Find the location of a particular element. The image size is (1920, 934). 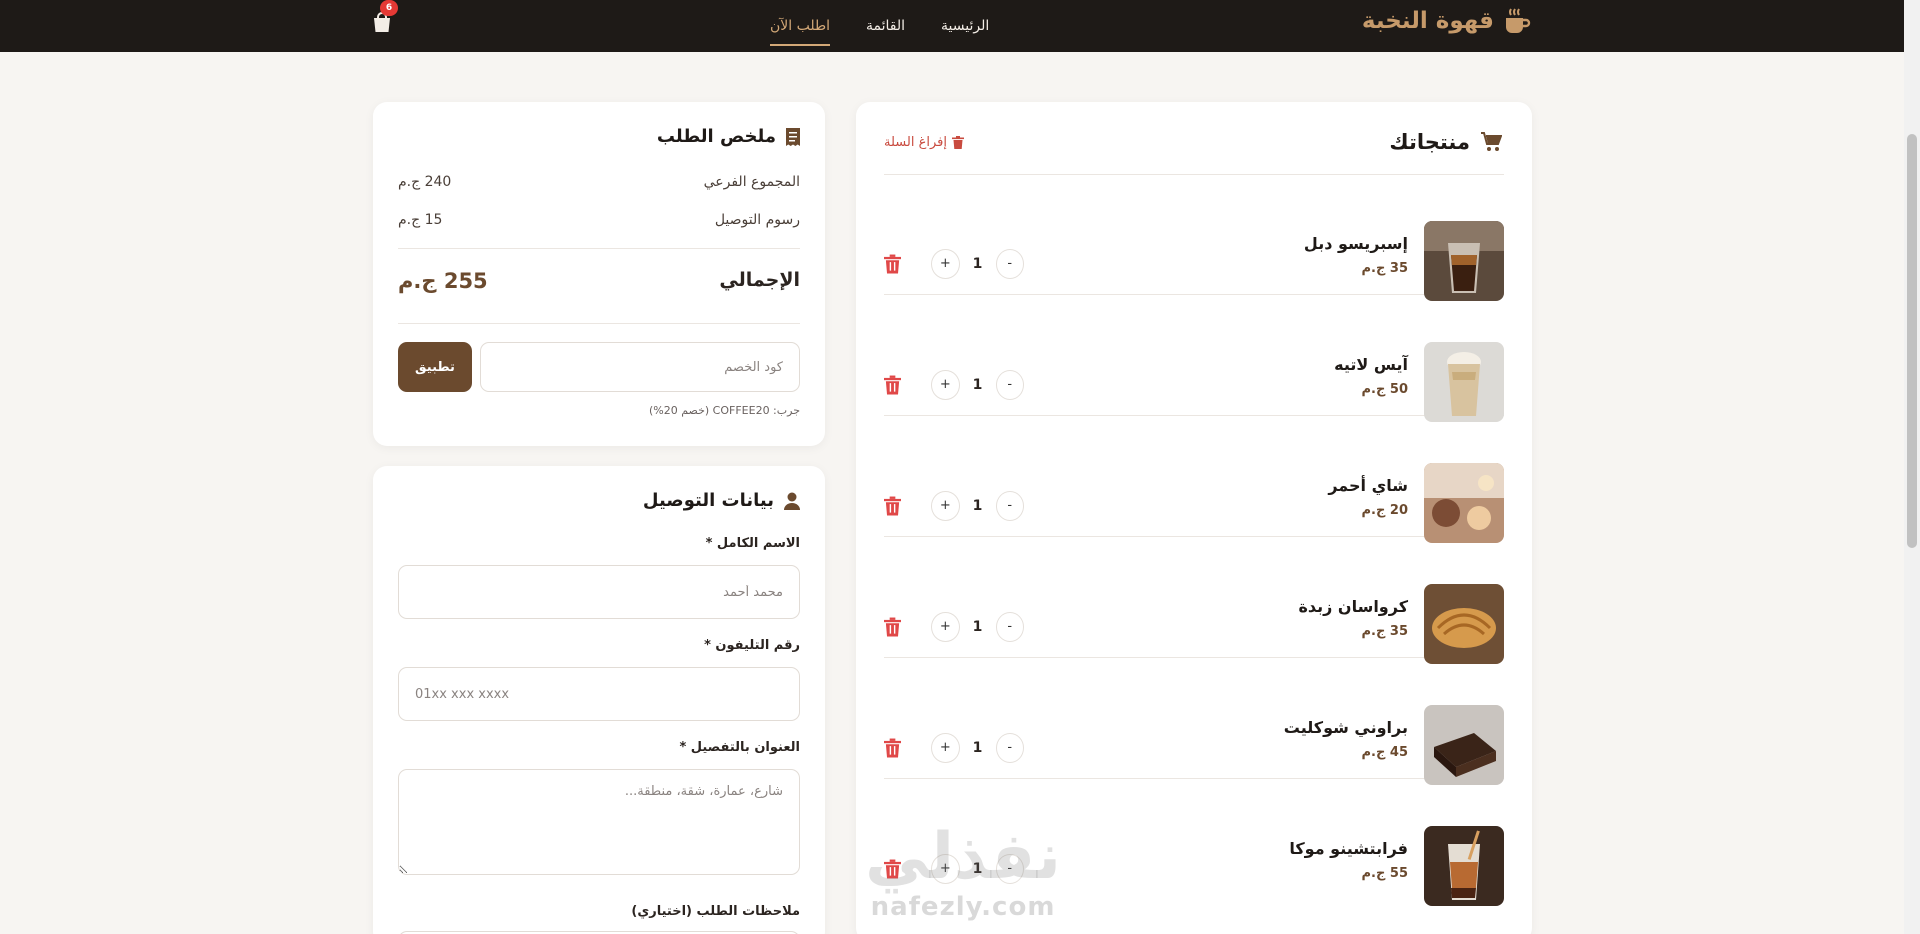

product-name: آيس لاتيه is located at coordinates (1371, 364).